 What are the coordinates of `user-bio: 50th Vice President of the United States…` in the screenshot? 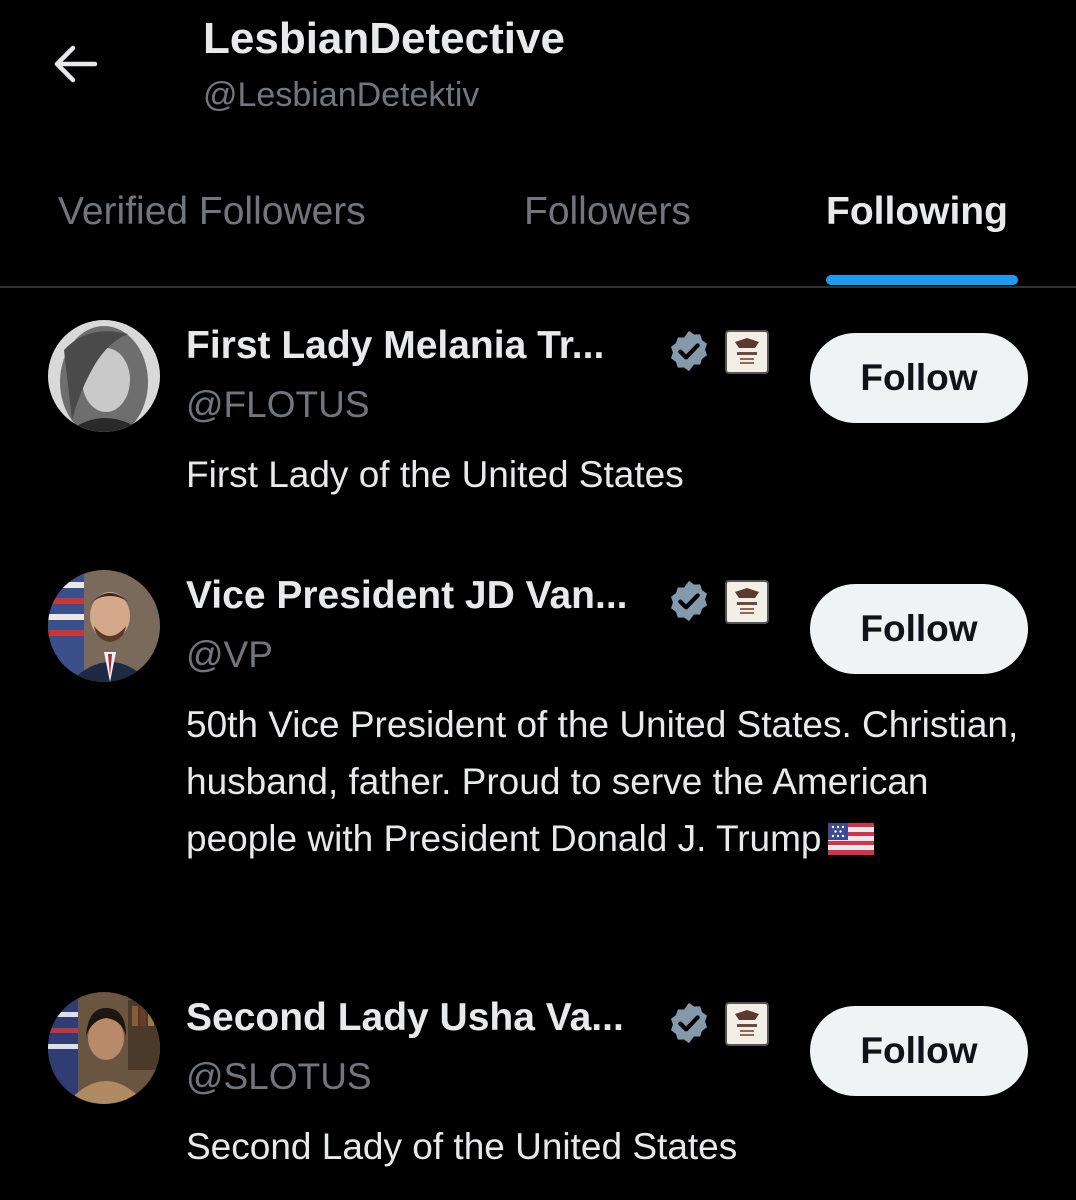 It's located at (616, 781).